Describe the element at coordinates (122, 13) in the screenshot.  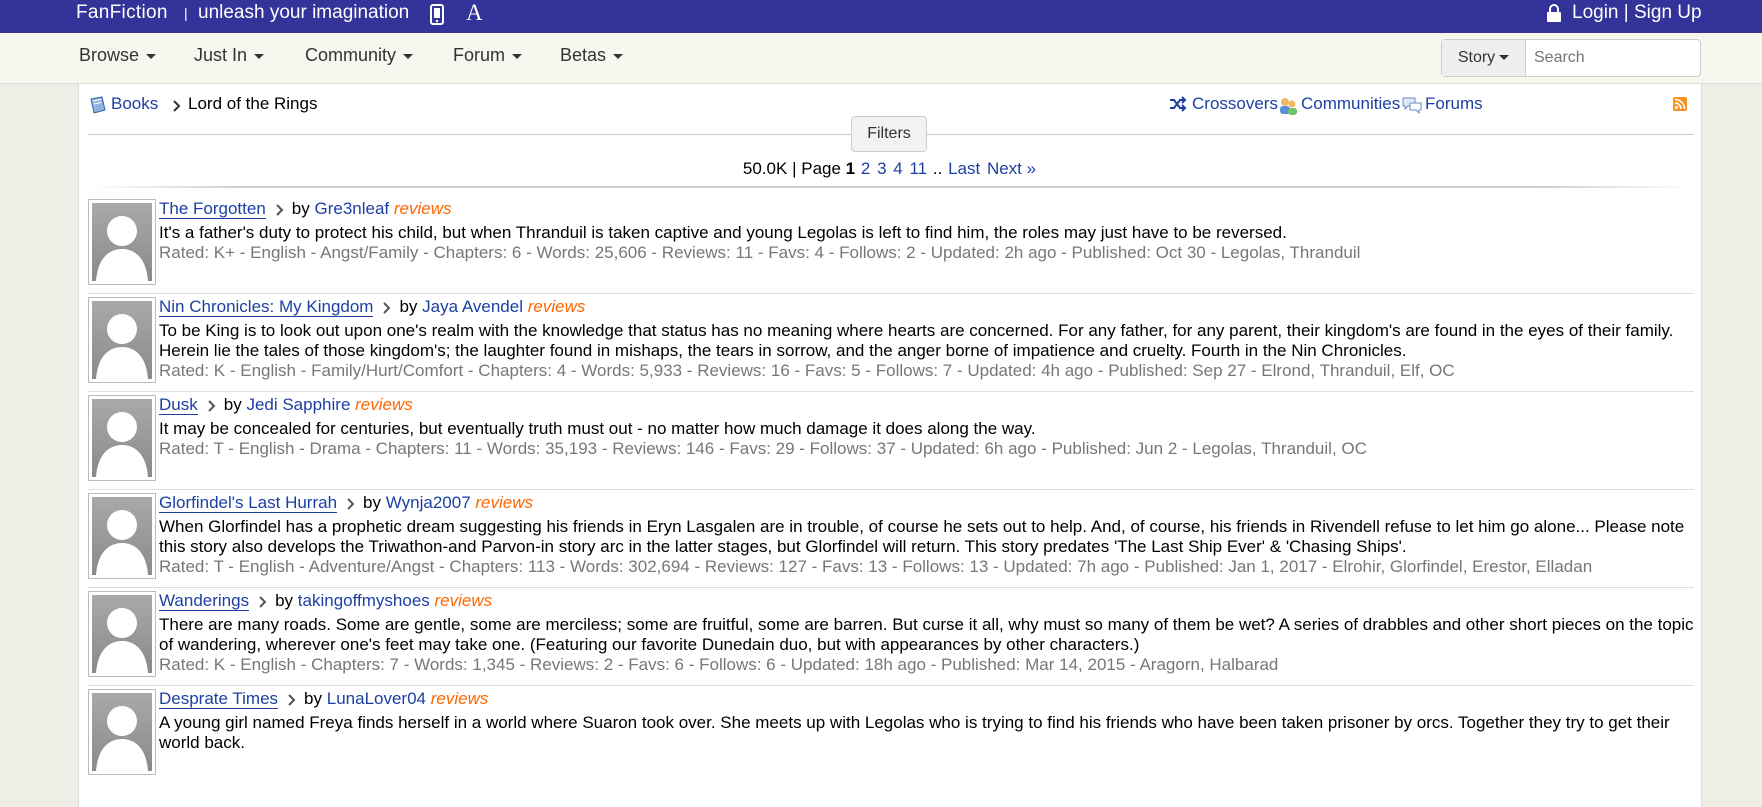
I see `site-logo-link: FanFiction` at that location.